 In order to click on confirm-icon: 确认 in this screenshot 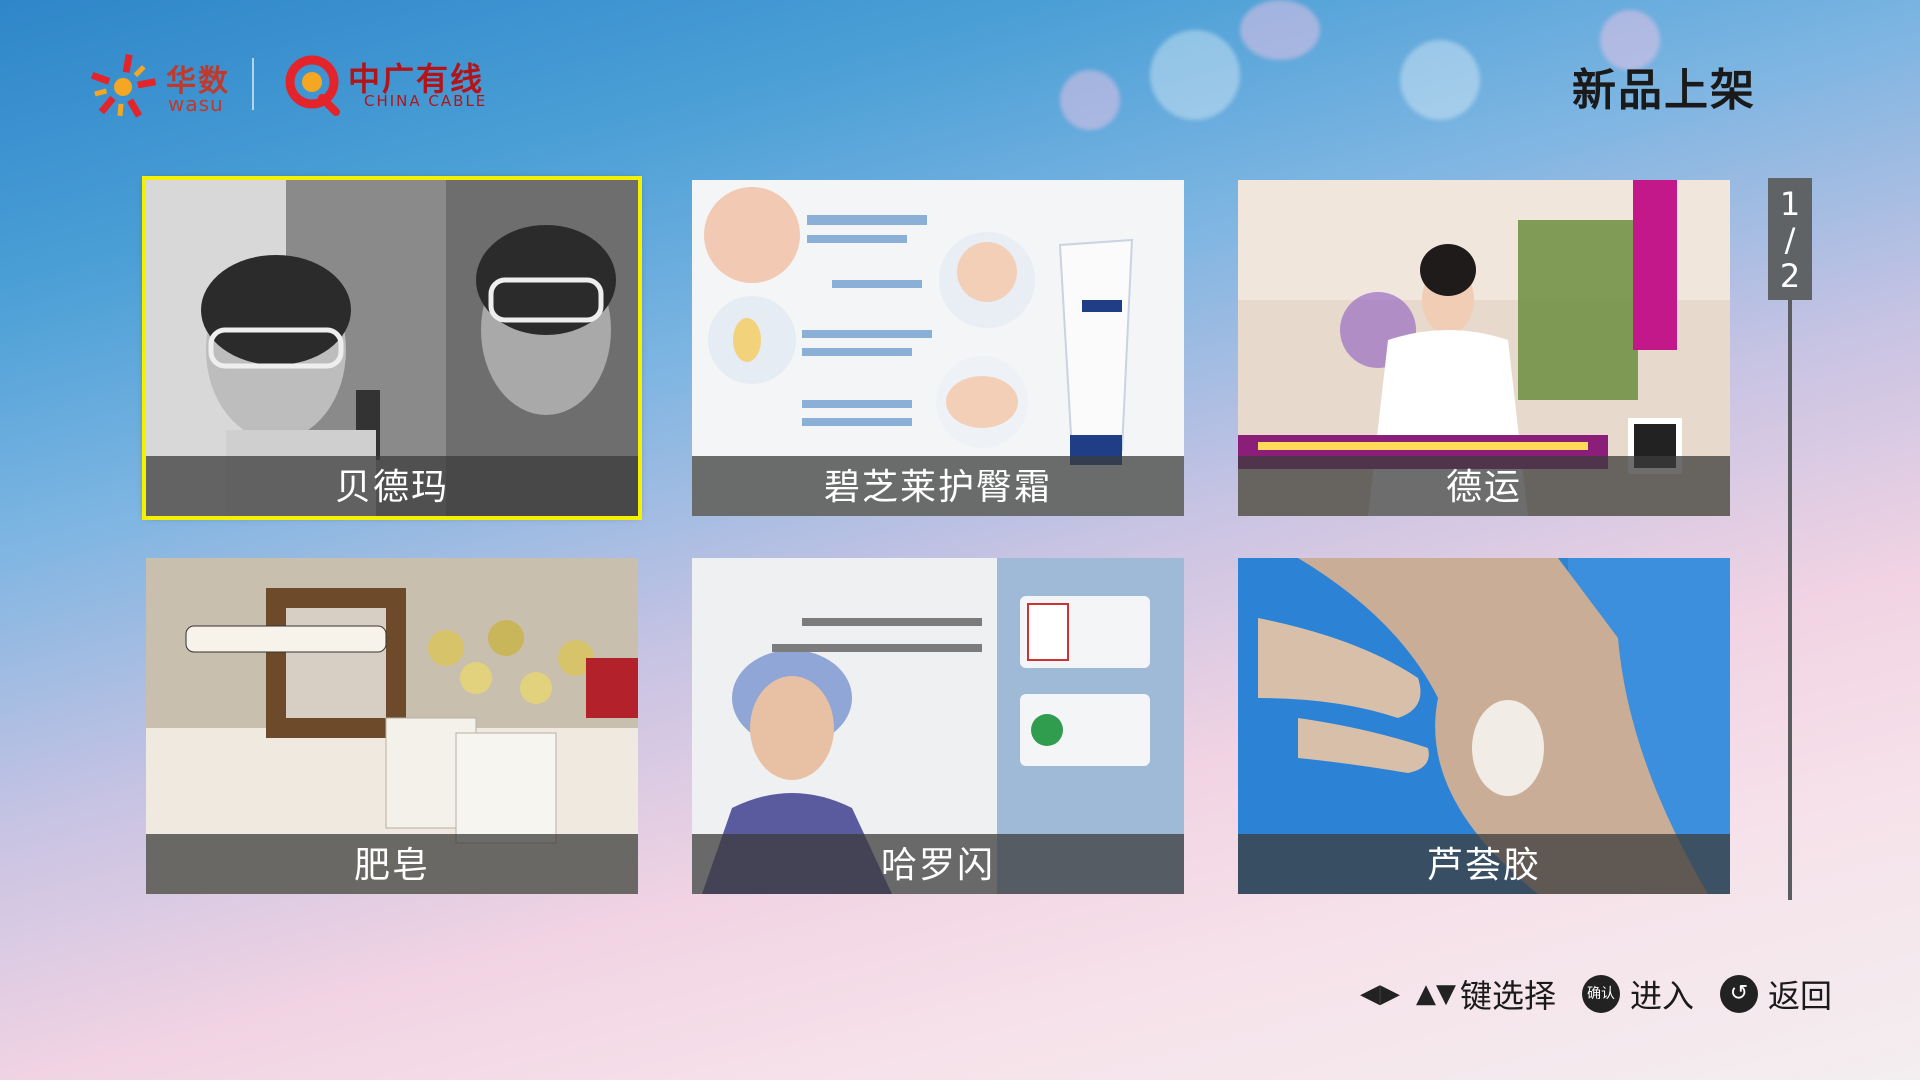, I will do `click(1600, 994)`.